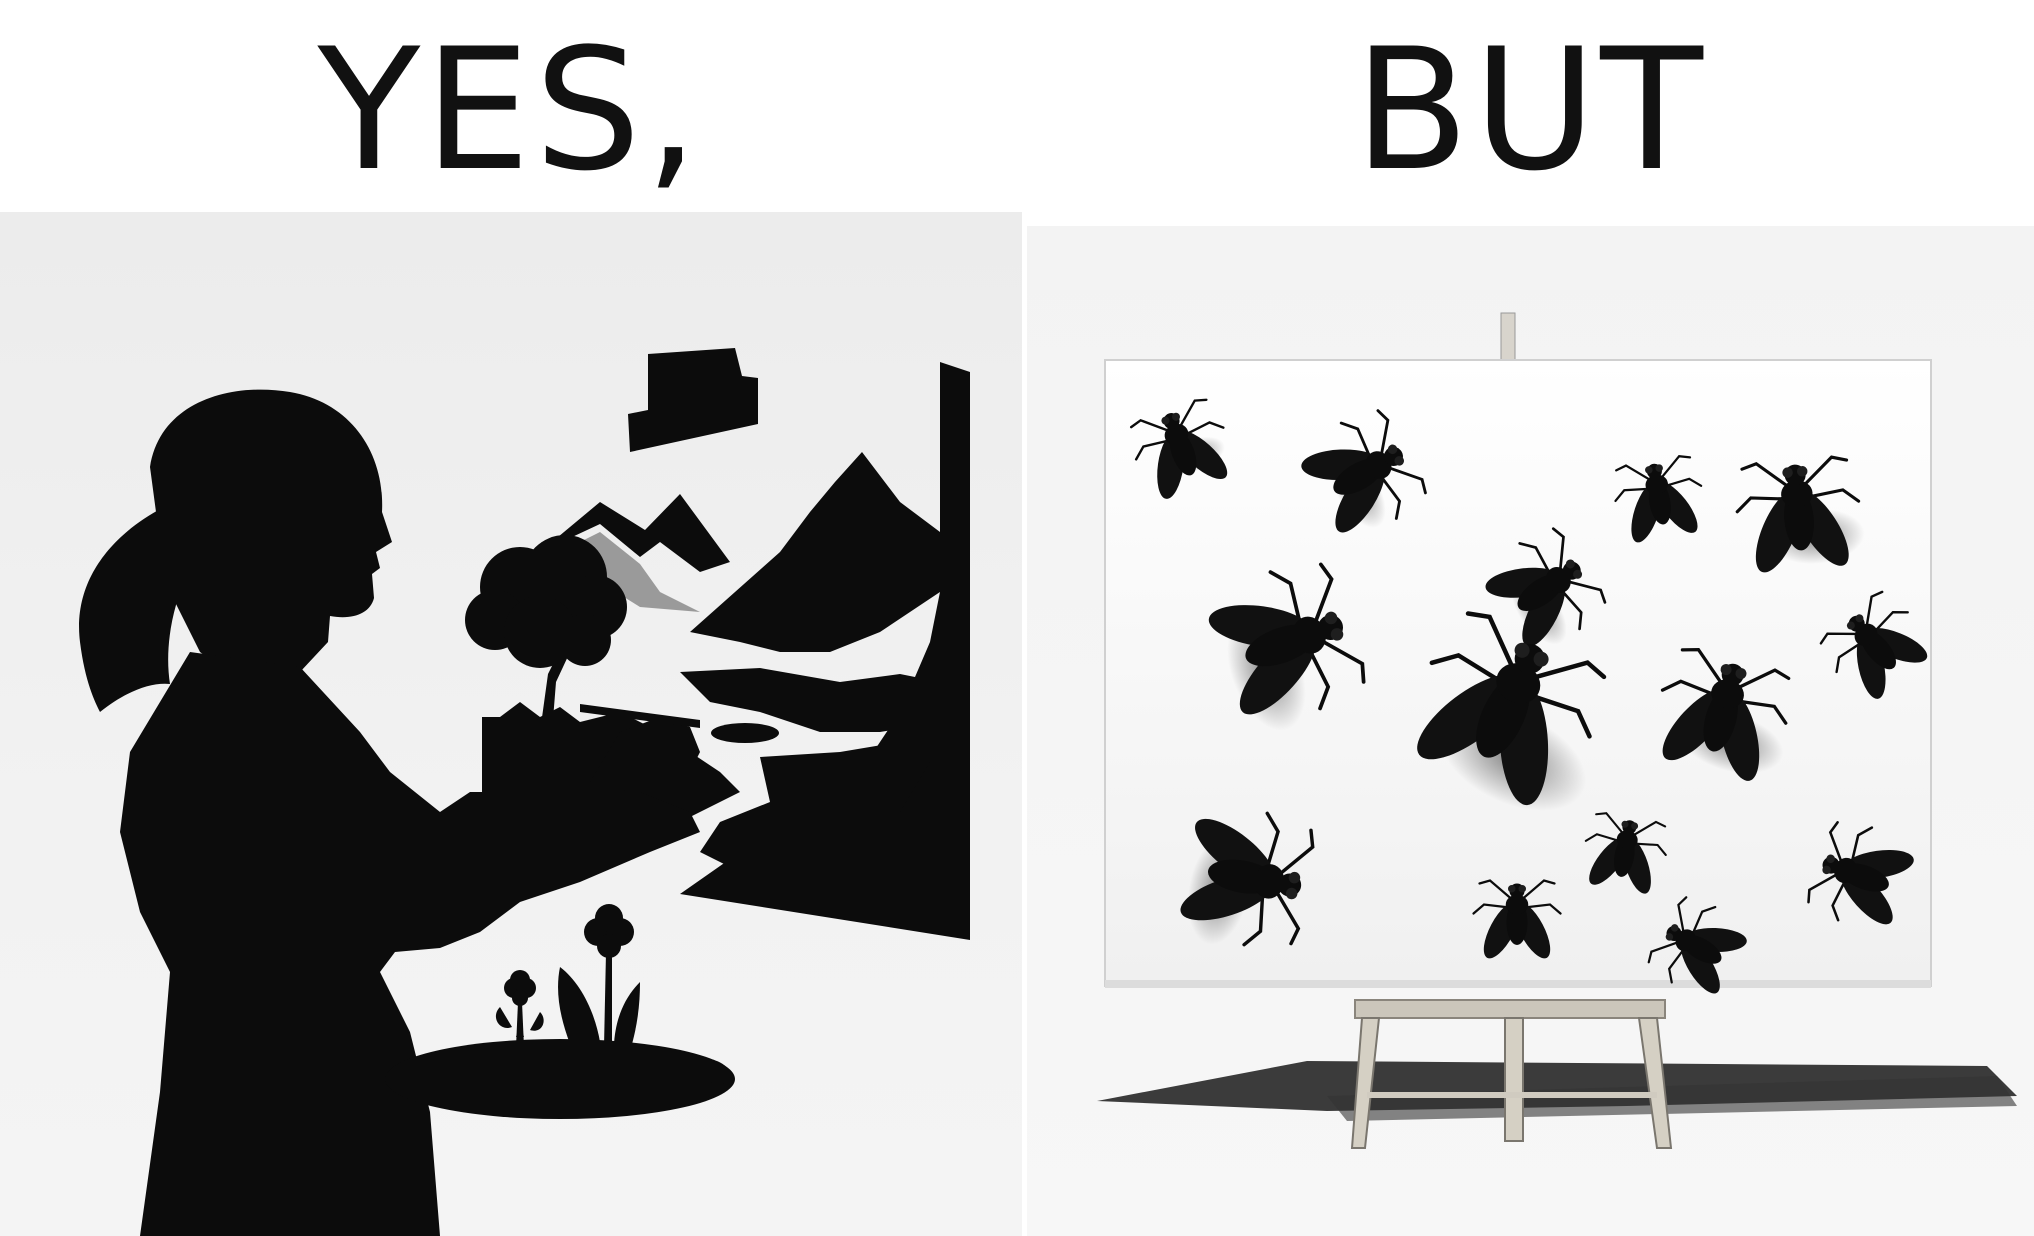  I want to click on easel-icon, so click(1508, 338).